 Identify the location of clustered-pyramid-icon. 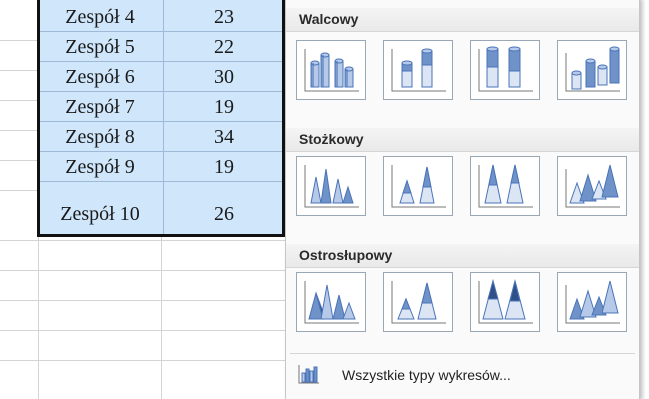
(331, 302).